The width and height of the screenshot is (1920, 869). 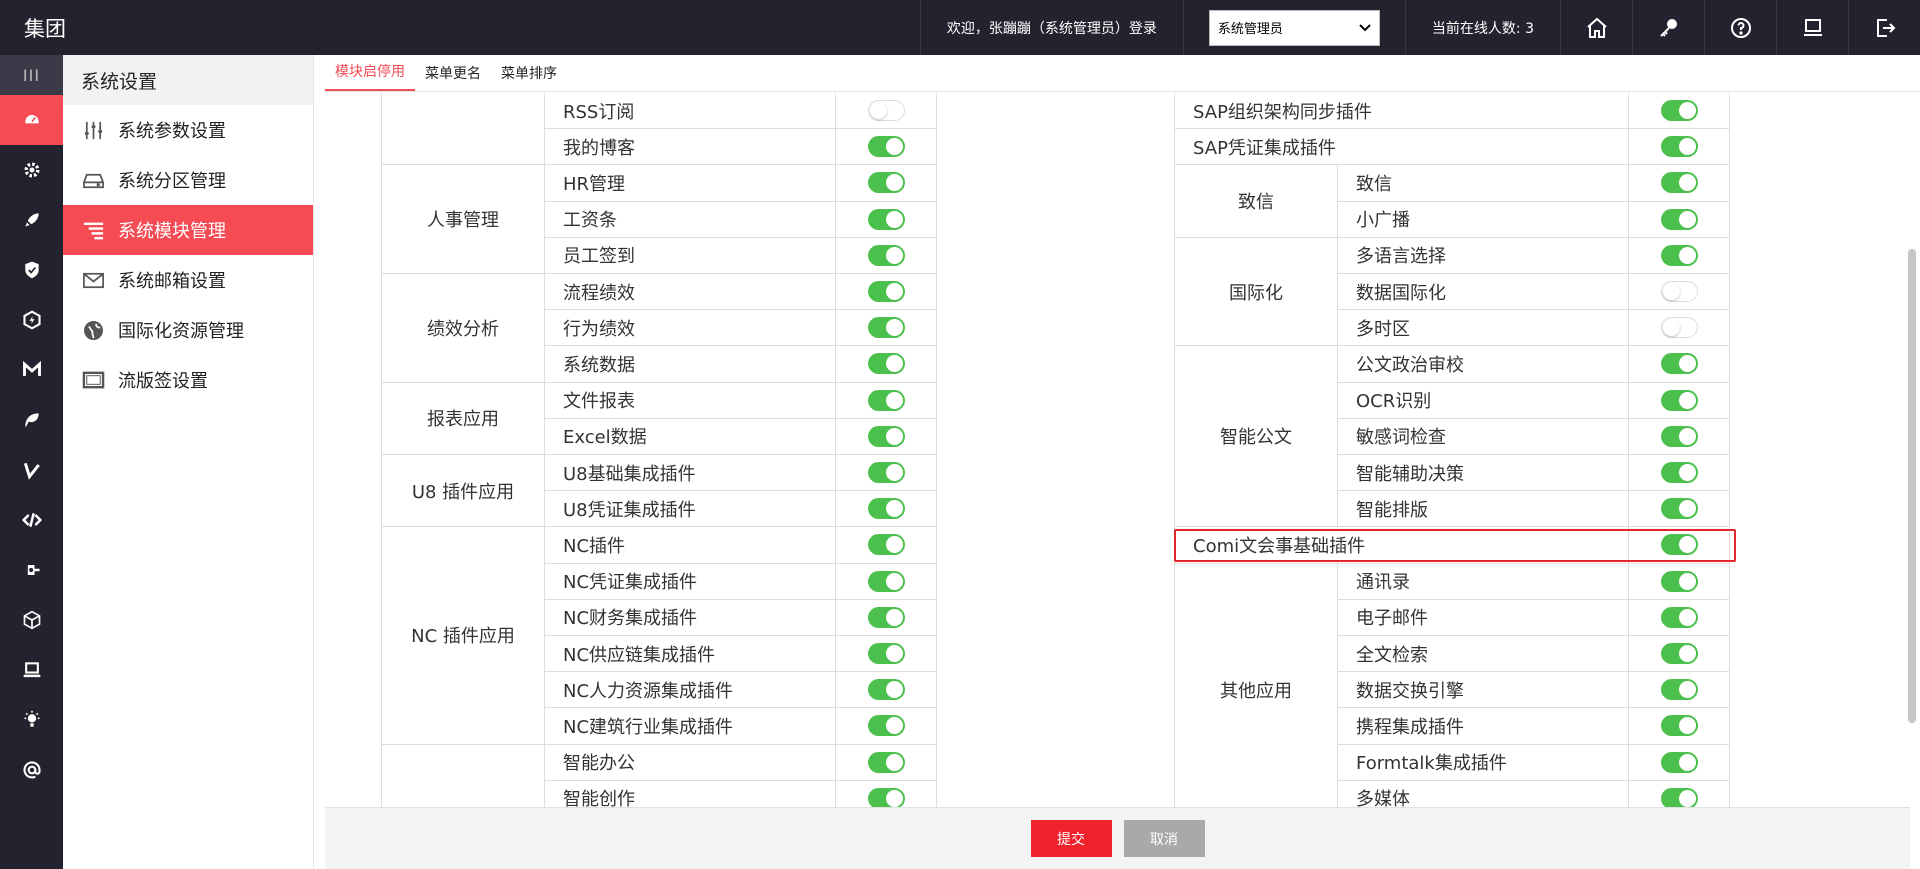 I want to click on module-label: 智能排版, so click(x=1483, y=509).